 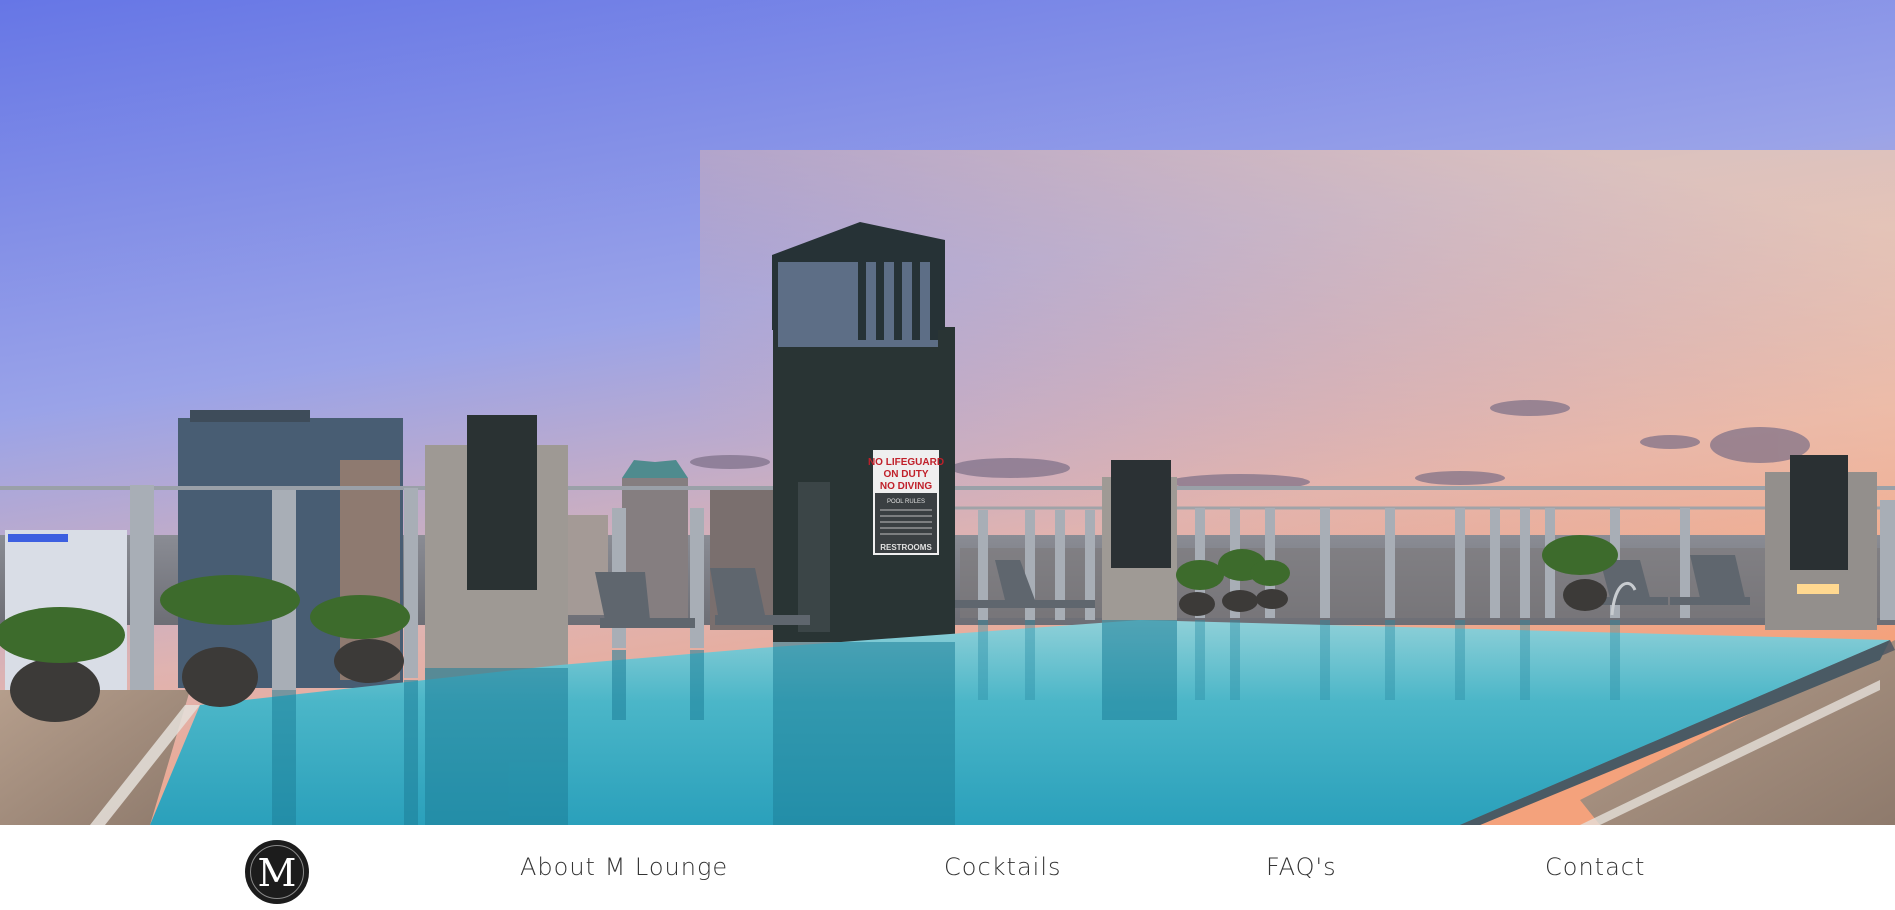 I want to click on main-navigation: M About M Lounge Cocktails FAQ's Contact, so click(x=947, y=867).